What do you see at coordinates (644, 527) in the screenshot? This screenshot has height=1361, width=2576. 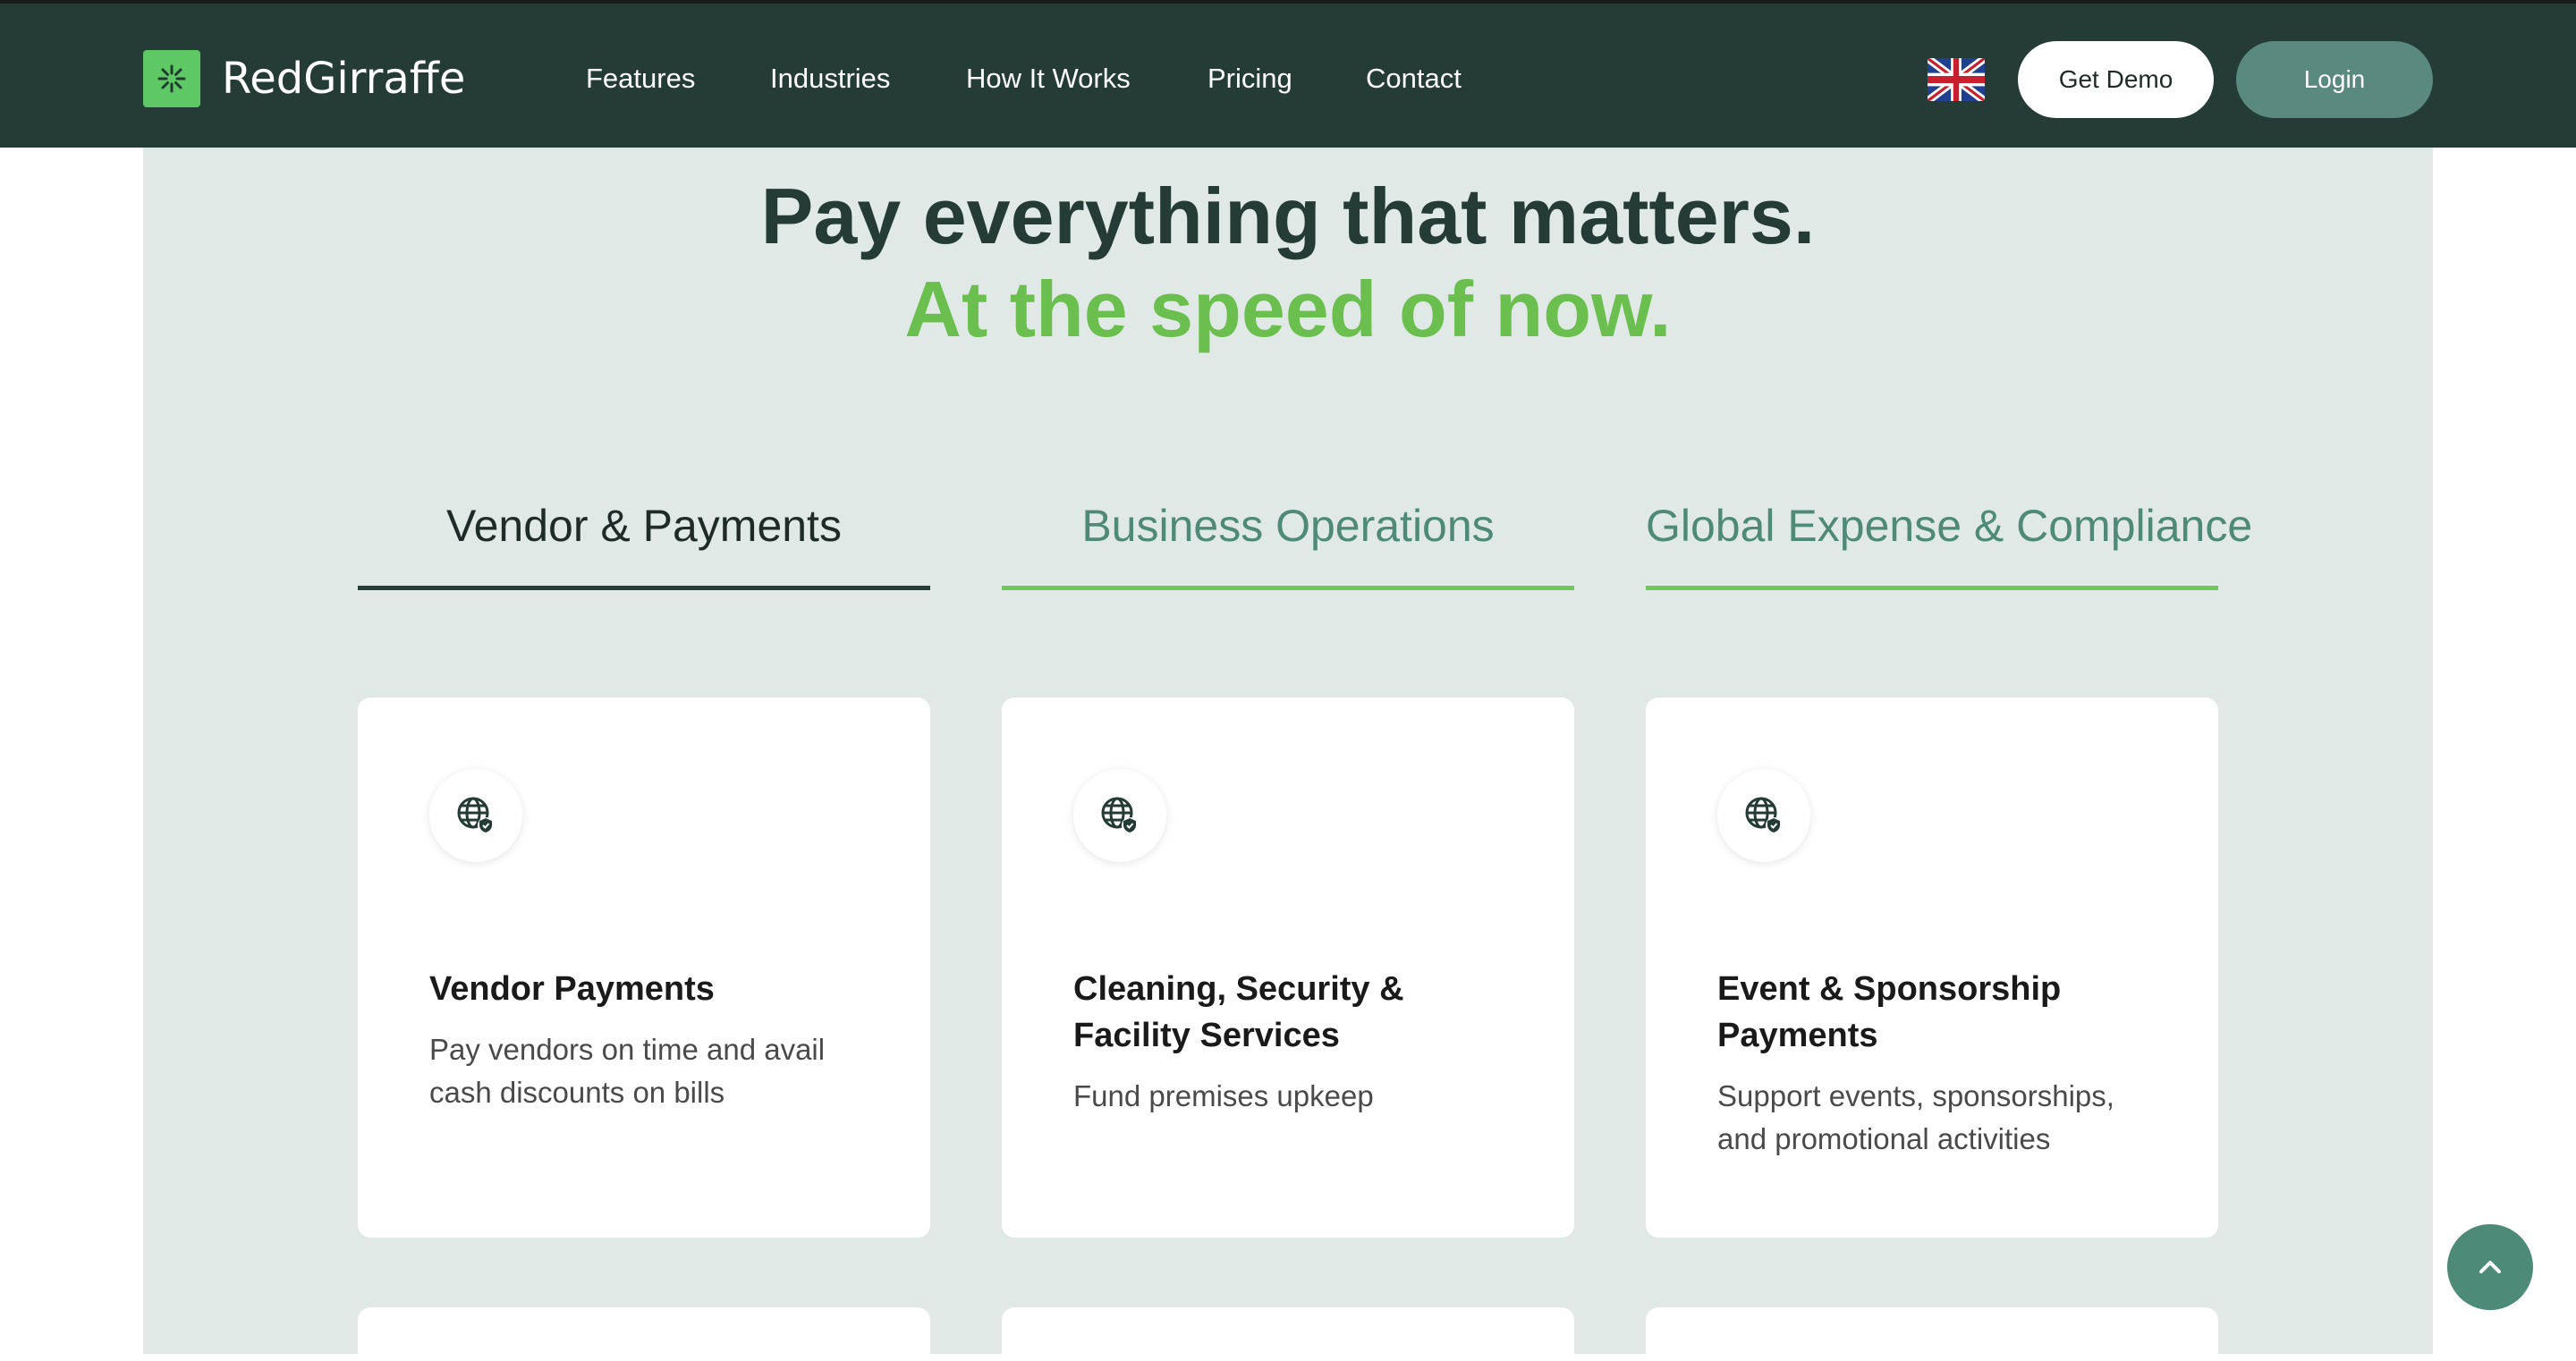 I see `tab-vendor-payments: Vendor & Payments` at bounding box center [644, 527].